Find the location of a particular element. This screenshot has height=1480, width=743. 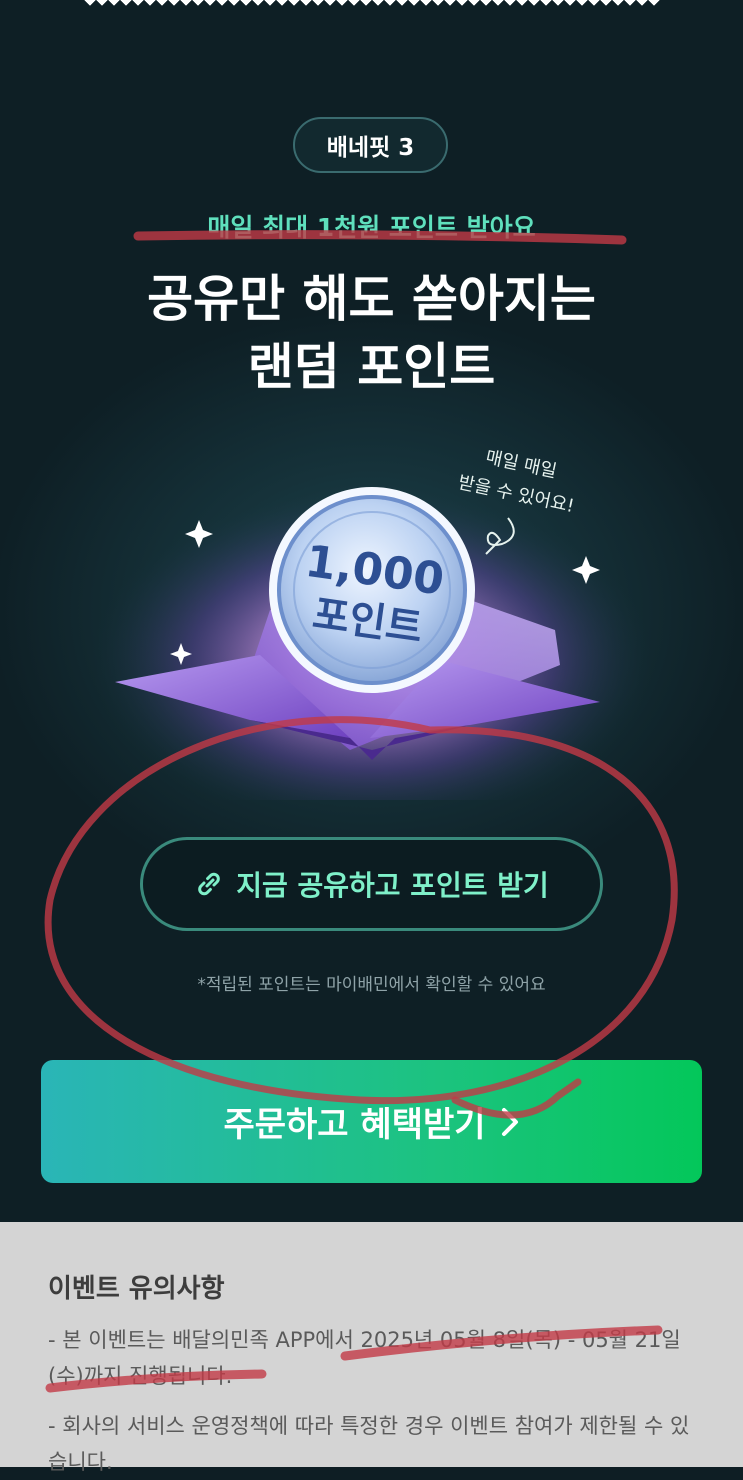

order-benefit-button: 주문하고 혜택받기 is located at coordinates (371, 1121).